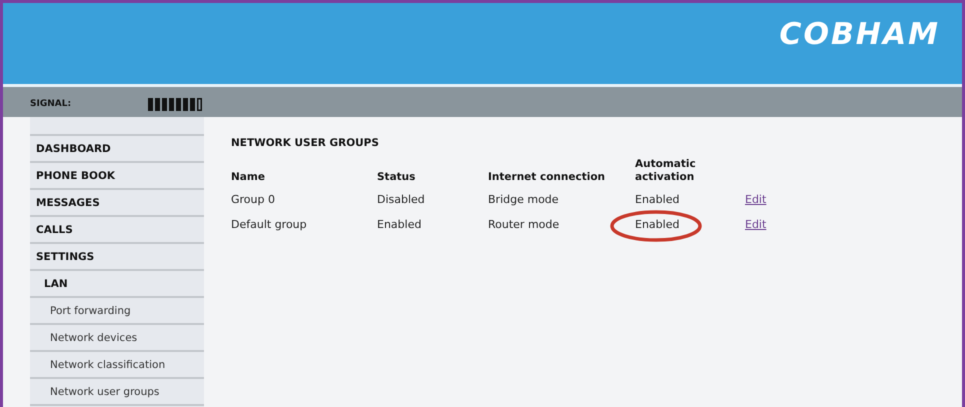 This screenshot has width=965, height=407. What do you see at coordinates (248, 178) in the screenshot?
I see `column-header: Name` at bounding box center [248, 178].